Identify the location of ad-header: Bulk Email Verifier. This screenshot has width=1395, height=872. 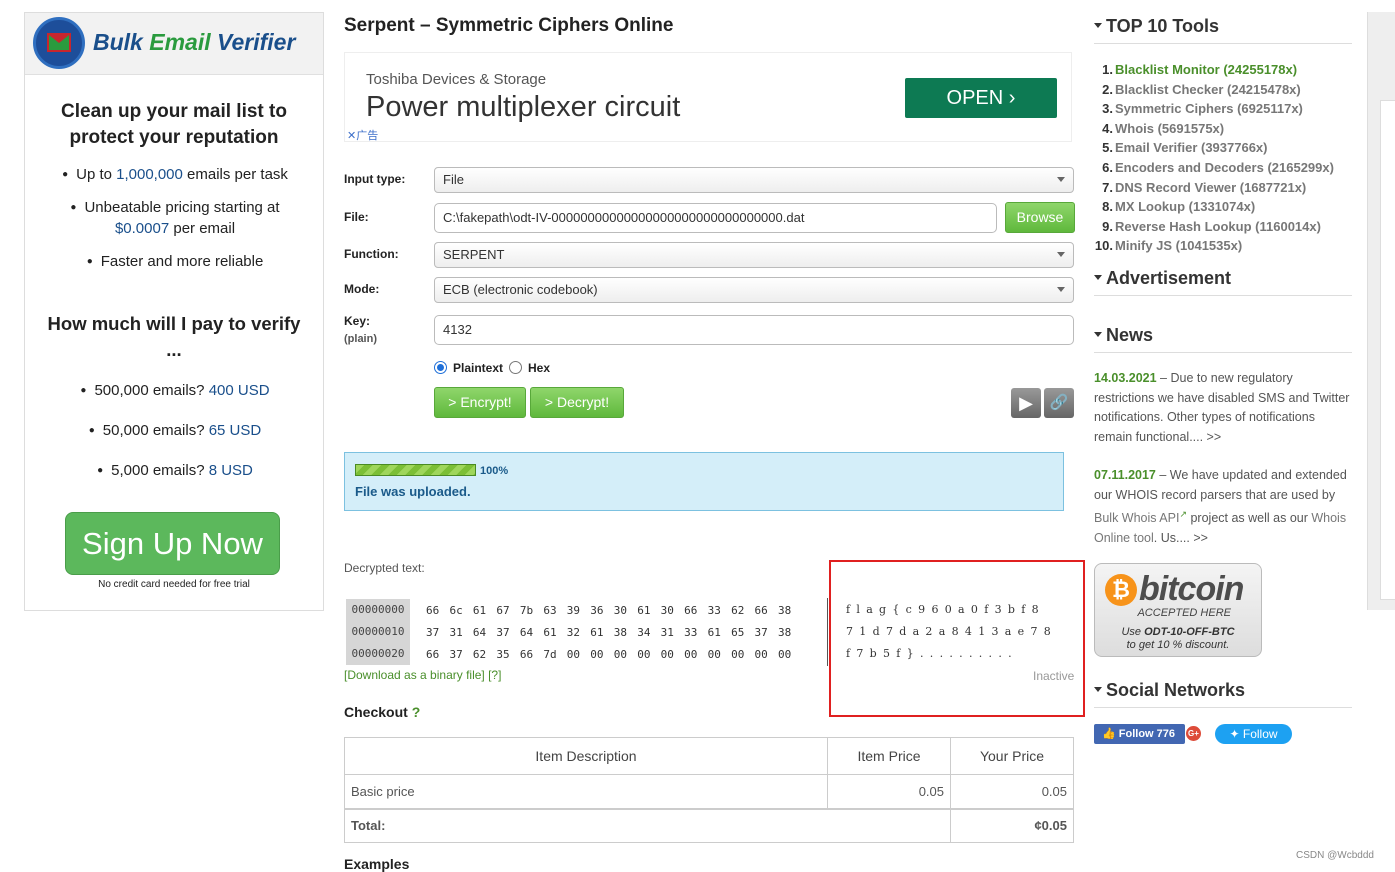
(174, 44).